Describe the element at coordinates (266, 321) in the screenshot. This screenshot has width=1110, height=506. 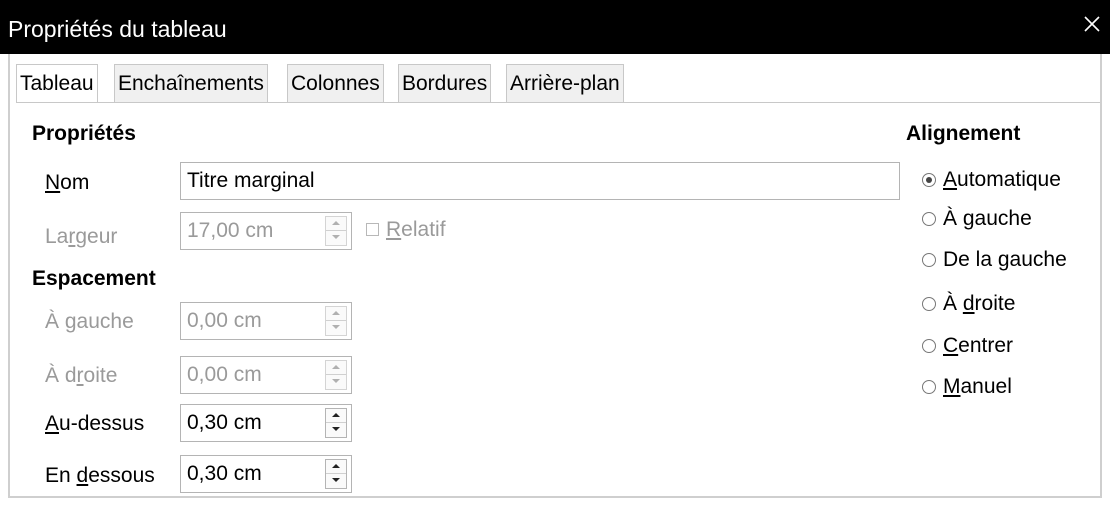
I see `spacing-left-spinbox: 0,00 cm` at that location.